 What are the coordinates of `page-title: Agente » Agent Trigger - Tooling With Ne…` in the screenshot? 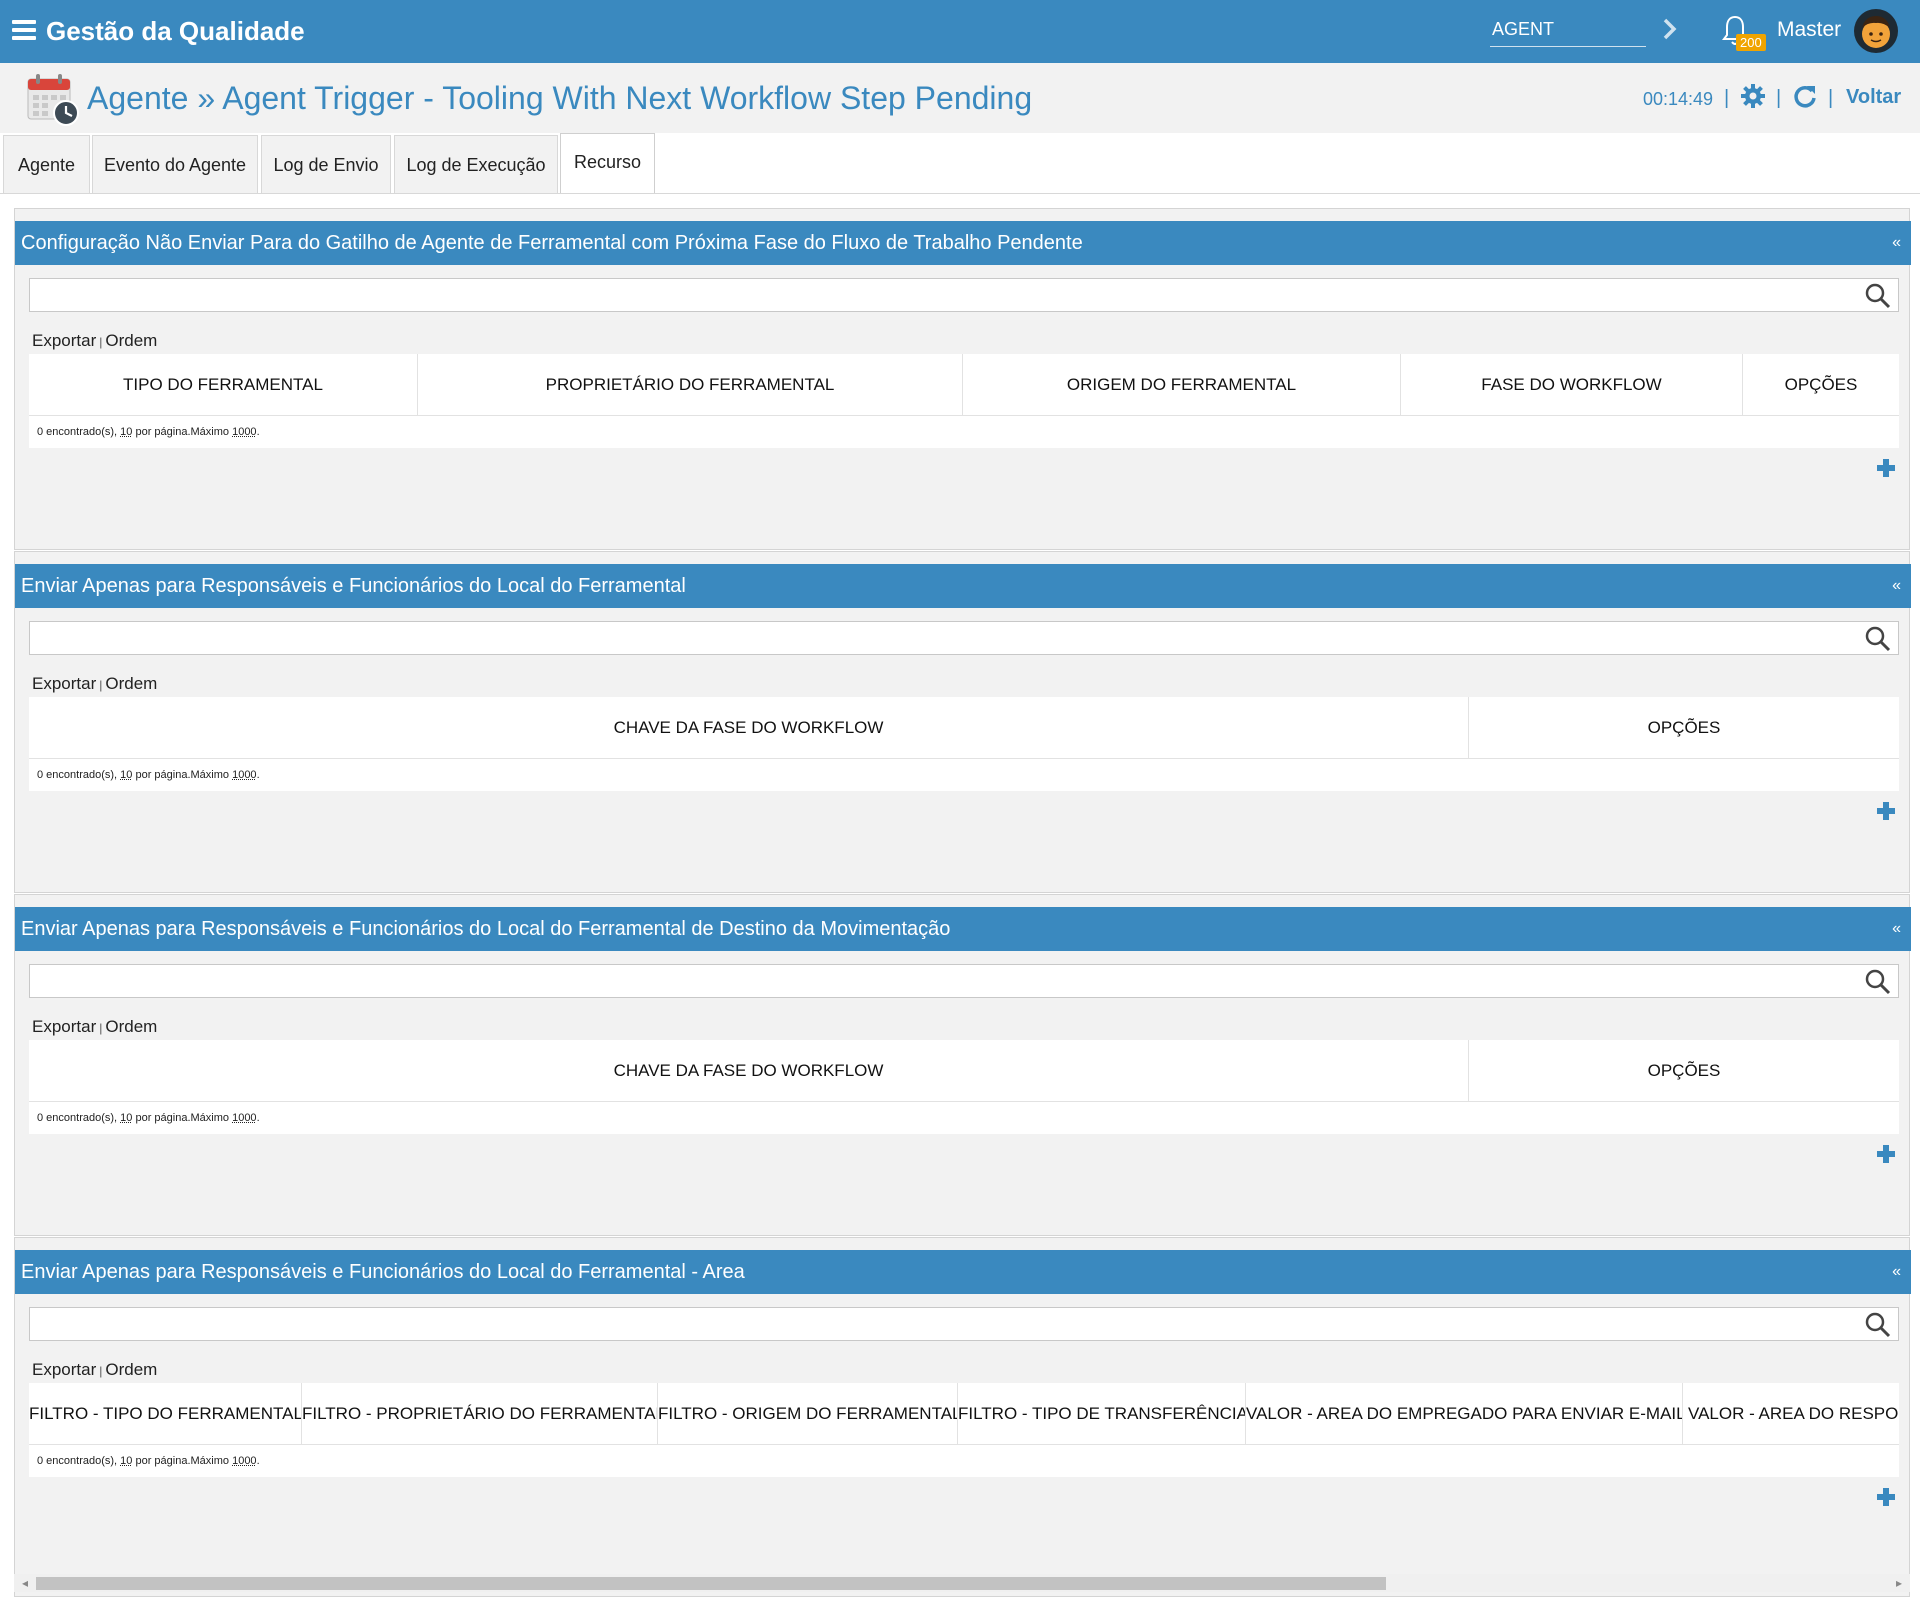 It's located at (560, 98).